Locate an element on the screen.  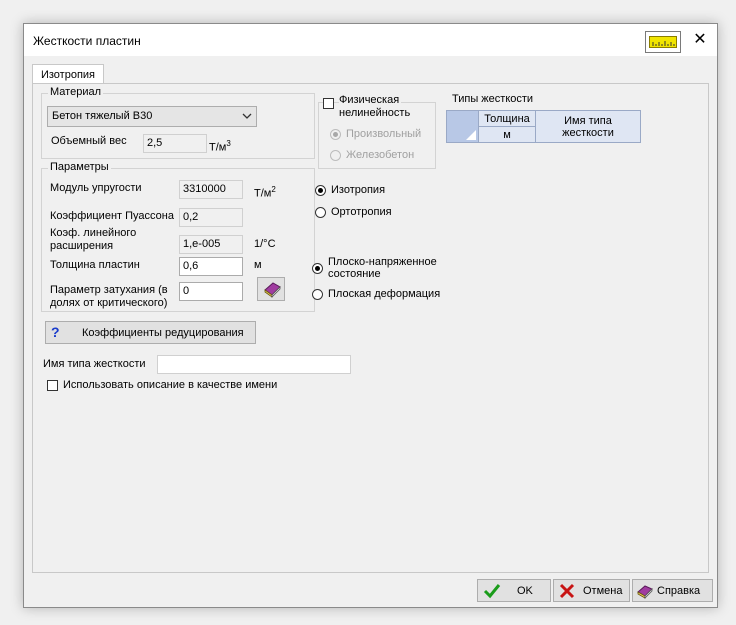
damping-input: 0 is located at coordinates (211, 291).